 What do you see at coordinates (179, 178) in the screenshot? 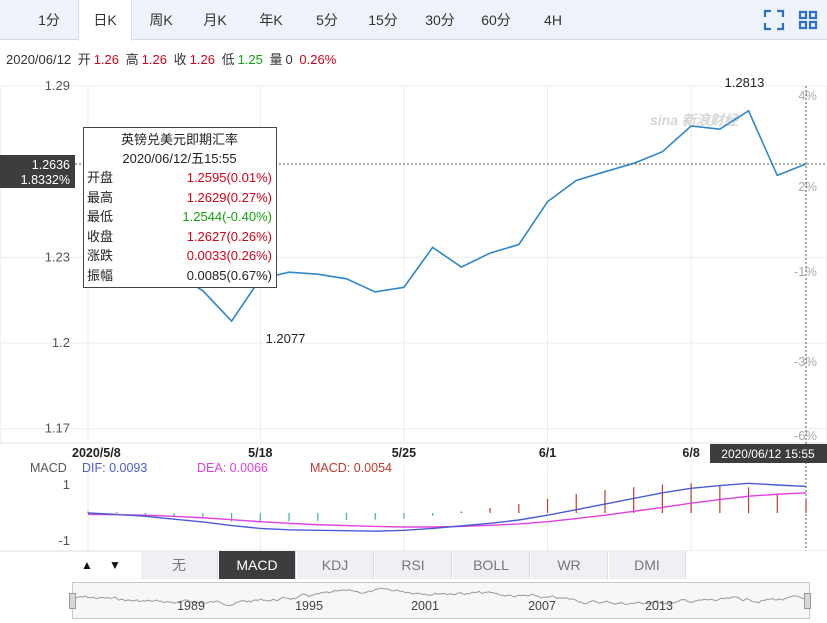
I see `tooltip-row: 开盘 1.2595(0.01%)` at bounding box center [179, 178].